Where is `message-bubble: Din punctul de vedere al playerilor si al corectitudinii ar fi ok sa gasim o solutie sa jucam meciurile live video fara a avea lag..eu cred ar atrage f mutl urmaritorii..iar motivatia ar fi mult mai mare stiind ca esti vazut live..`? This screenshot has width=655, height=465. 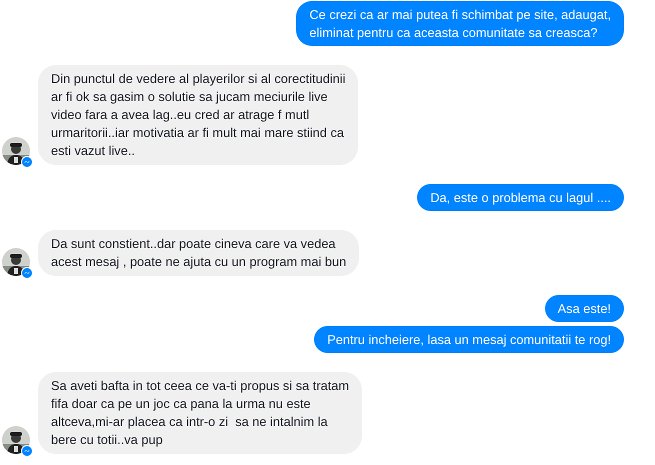 message-bubble: Din punctul de vedere al playerilor si al corectitudinii ar fi ok sa gasim o solutie sa jucam meciurile live video fara a avea lag..eu cred ar atrage f mutl urmaritorii..iar motivatia ar fi mult mai mare stiind ca esti vazut live.. is located at coordinates (198, 115).